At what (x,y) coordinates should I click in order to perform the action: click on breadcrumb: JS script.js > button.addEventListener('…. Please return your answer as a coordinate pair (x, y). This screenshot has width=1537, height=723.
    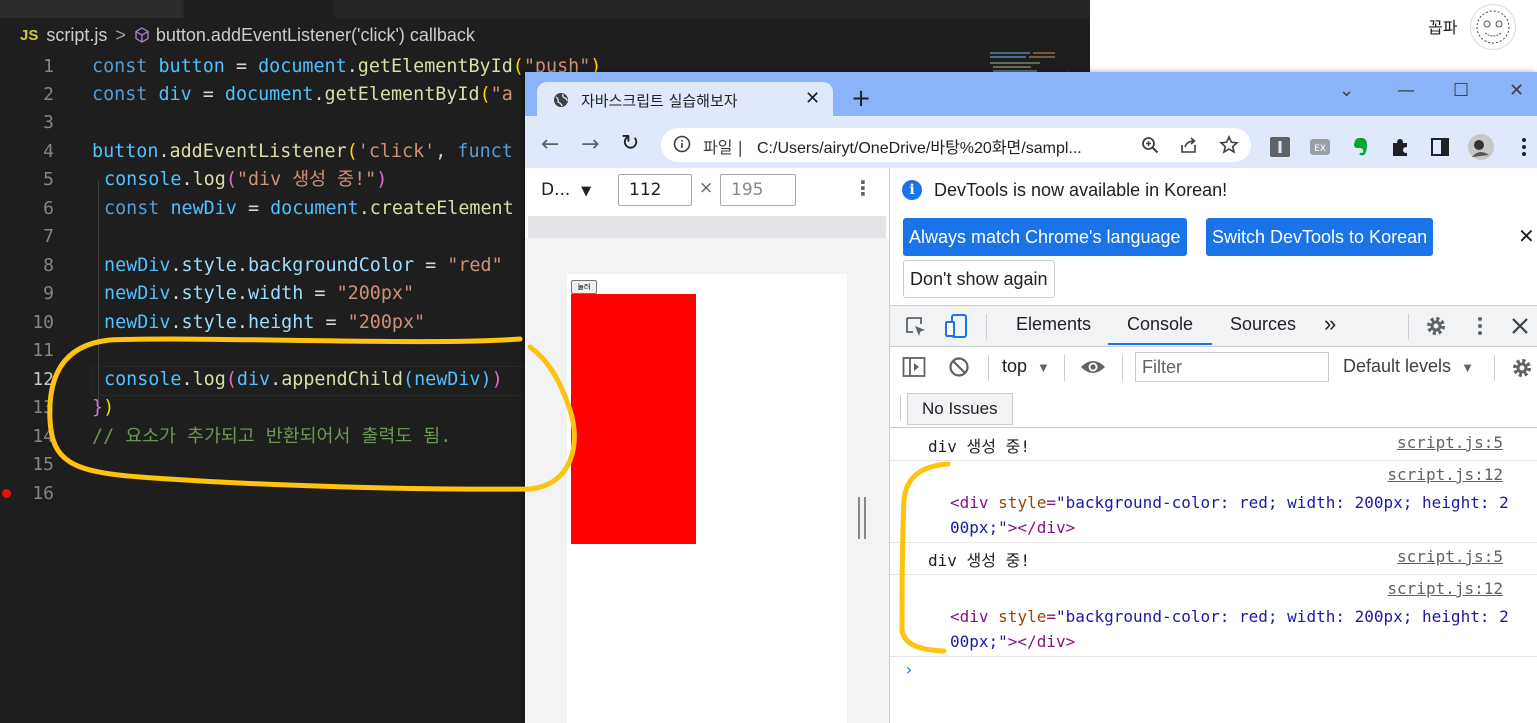
    Looking at the image, I should click on (237, 35).